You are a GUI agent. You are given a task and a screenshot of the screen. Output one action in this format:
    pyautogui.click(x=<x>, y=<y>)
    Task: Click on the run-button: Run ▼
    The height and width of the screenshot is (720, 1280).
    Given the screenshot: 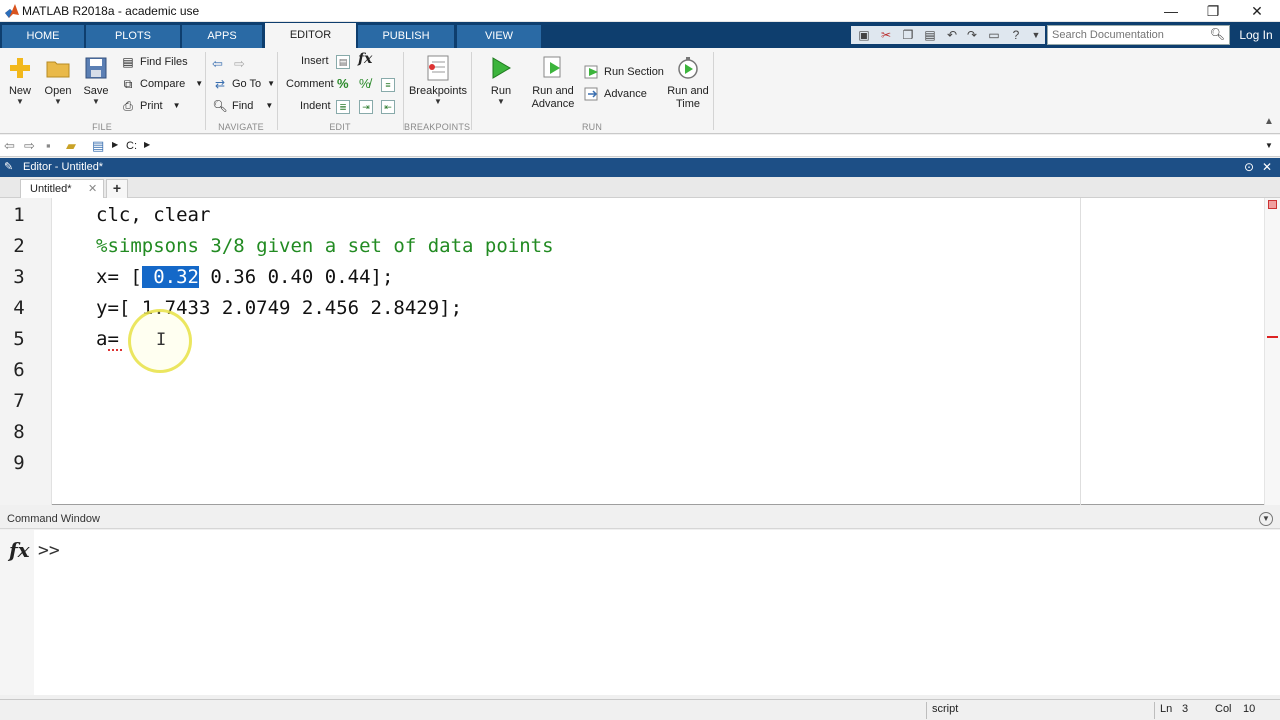 What is the action you would take?
    pyautogui.click(x=501, y=80)
    